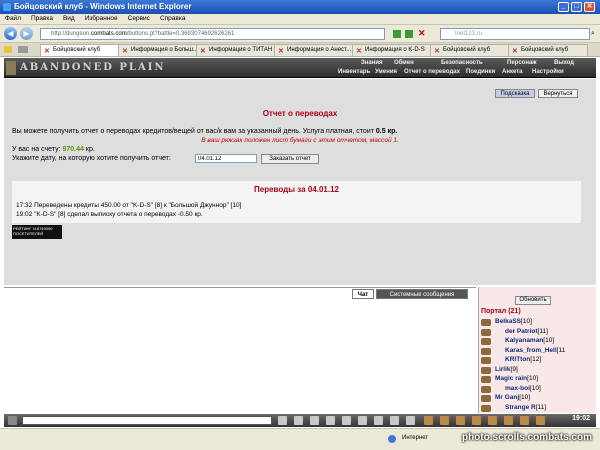 This screenshot has width=600, height=450. Describe the element at coordinates (101, 18) in the screenshot. I see `menu-favorites: Избранное` at that location.